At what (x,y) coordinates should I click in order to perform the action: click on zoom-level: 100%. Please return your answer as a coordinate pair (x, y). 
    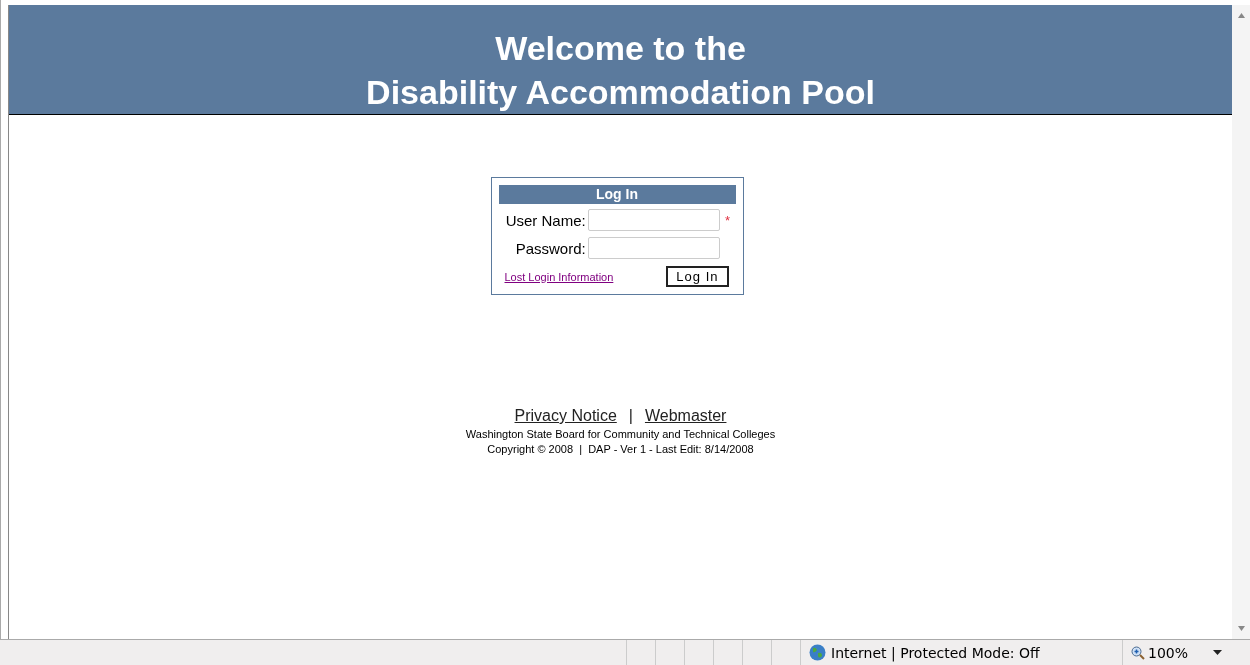
    Looking at the image, I should click on (1168, 652).